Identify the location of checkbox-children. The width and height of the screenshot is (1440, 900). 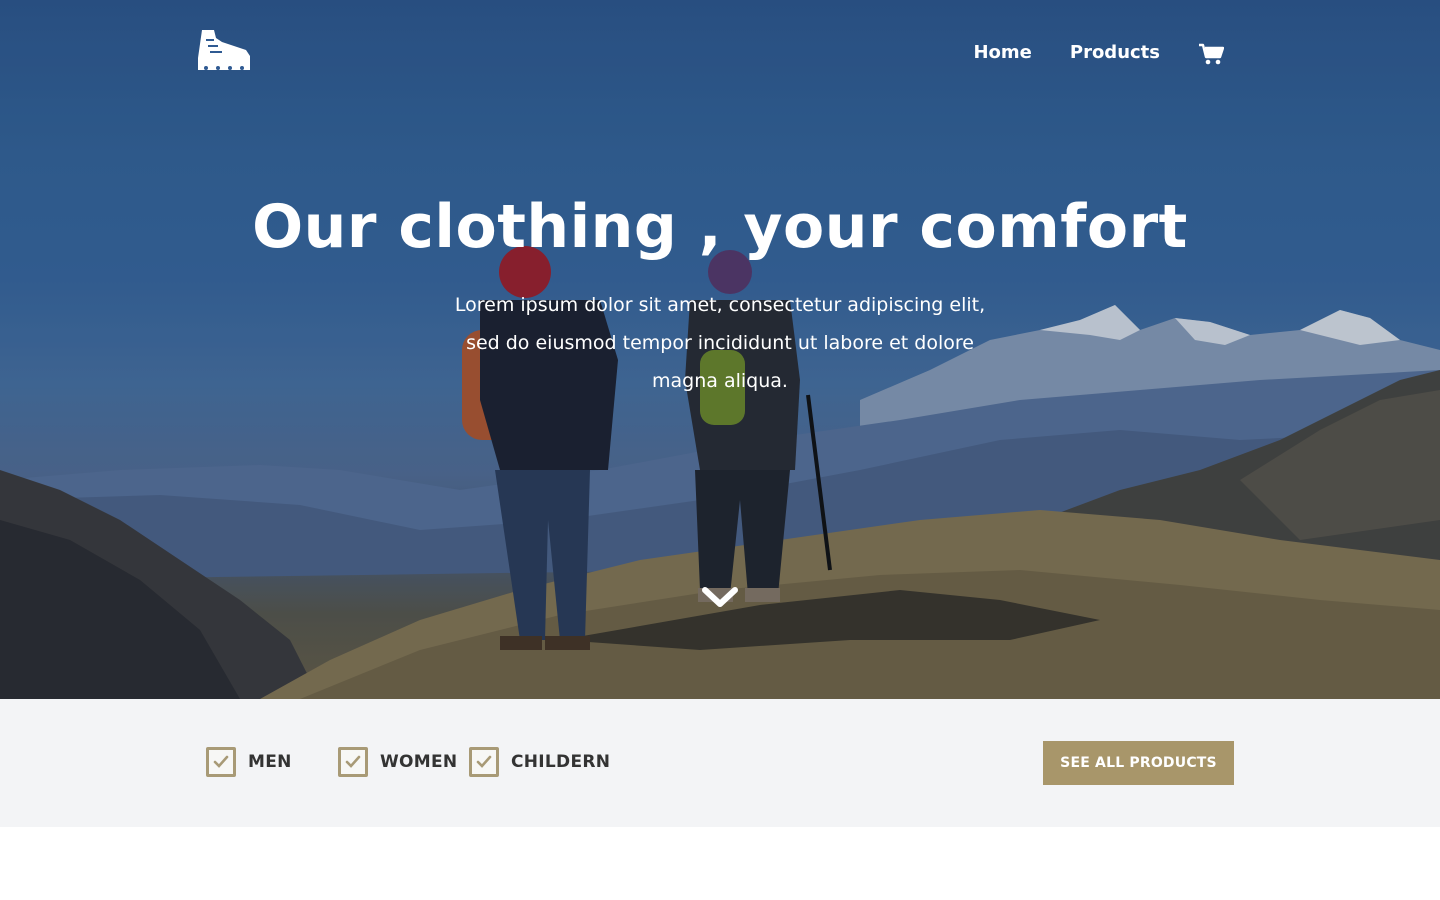
(484, 762).